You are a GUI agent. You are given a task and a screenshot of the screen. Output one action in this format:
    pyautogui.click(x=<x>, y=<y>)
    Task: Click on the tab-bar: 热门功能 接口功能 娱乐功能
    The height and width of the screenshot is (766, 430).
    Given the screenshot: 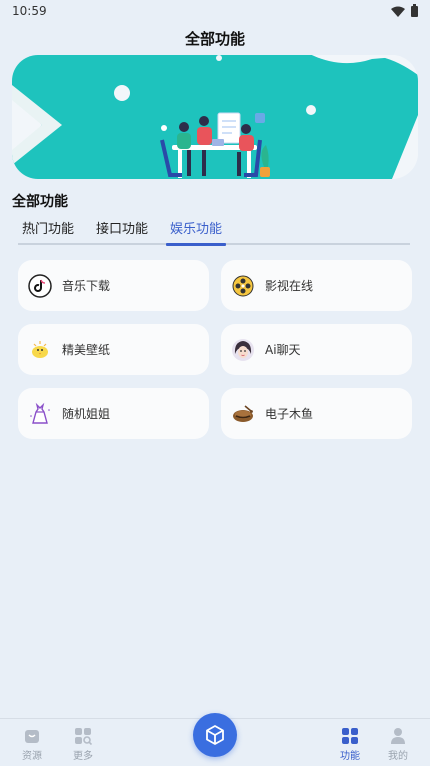 What is the action you would take?
    pyautogui.click(x=214, y=232)
    